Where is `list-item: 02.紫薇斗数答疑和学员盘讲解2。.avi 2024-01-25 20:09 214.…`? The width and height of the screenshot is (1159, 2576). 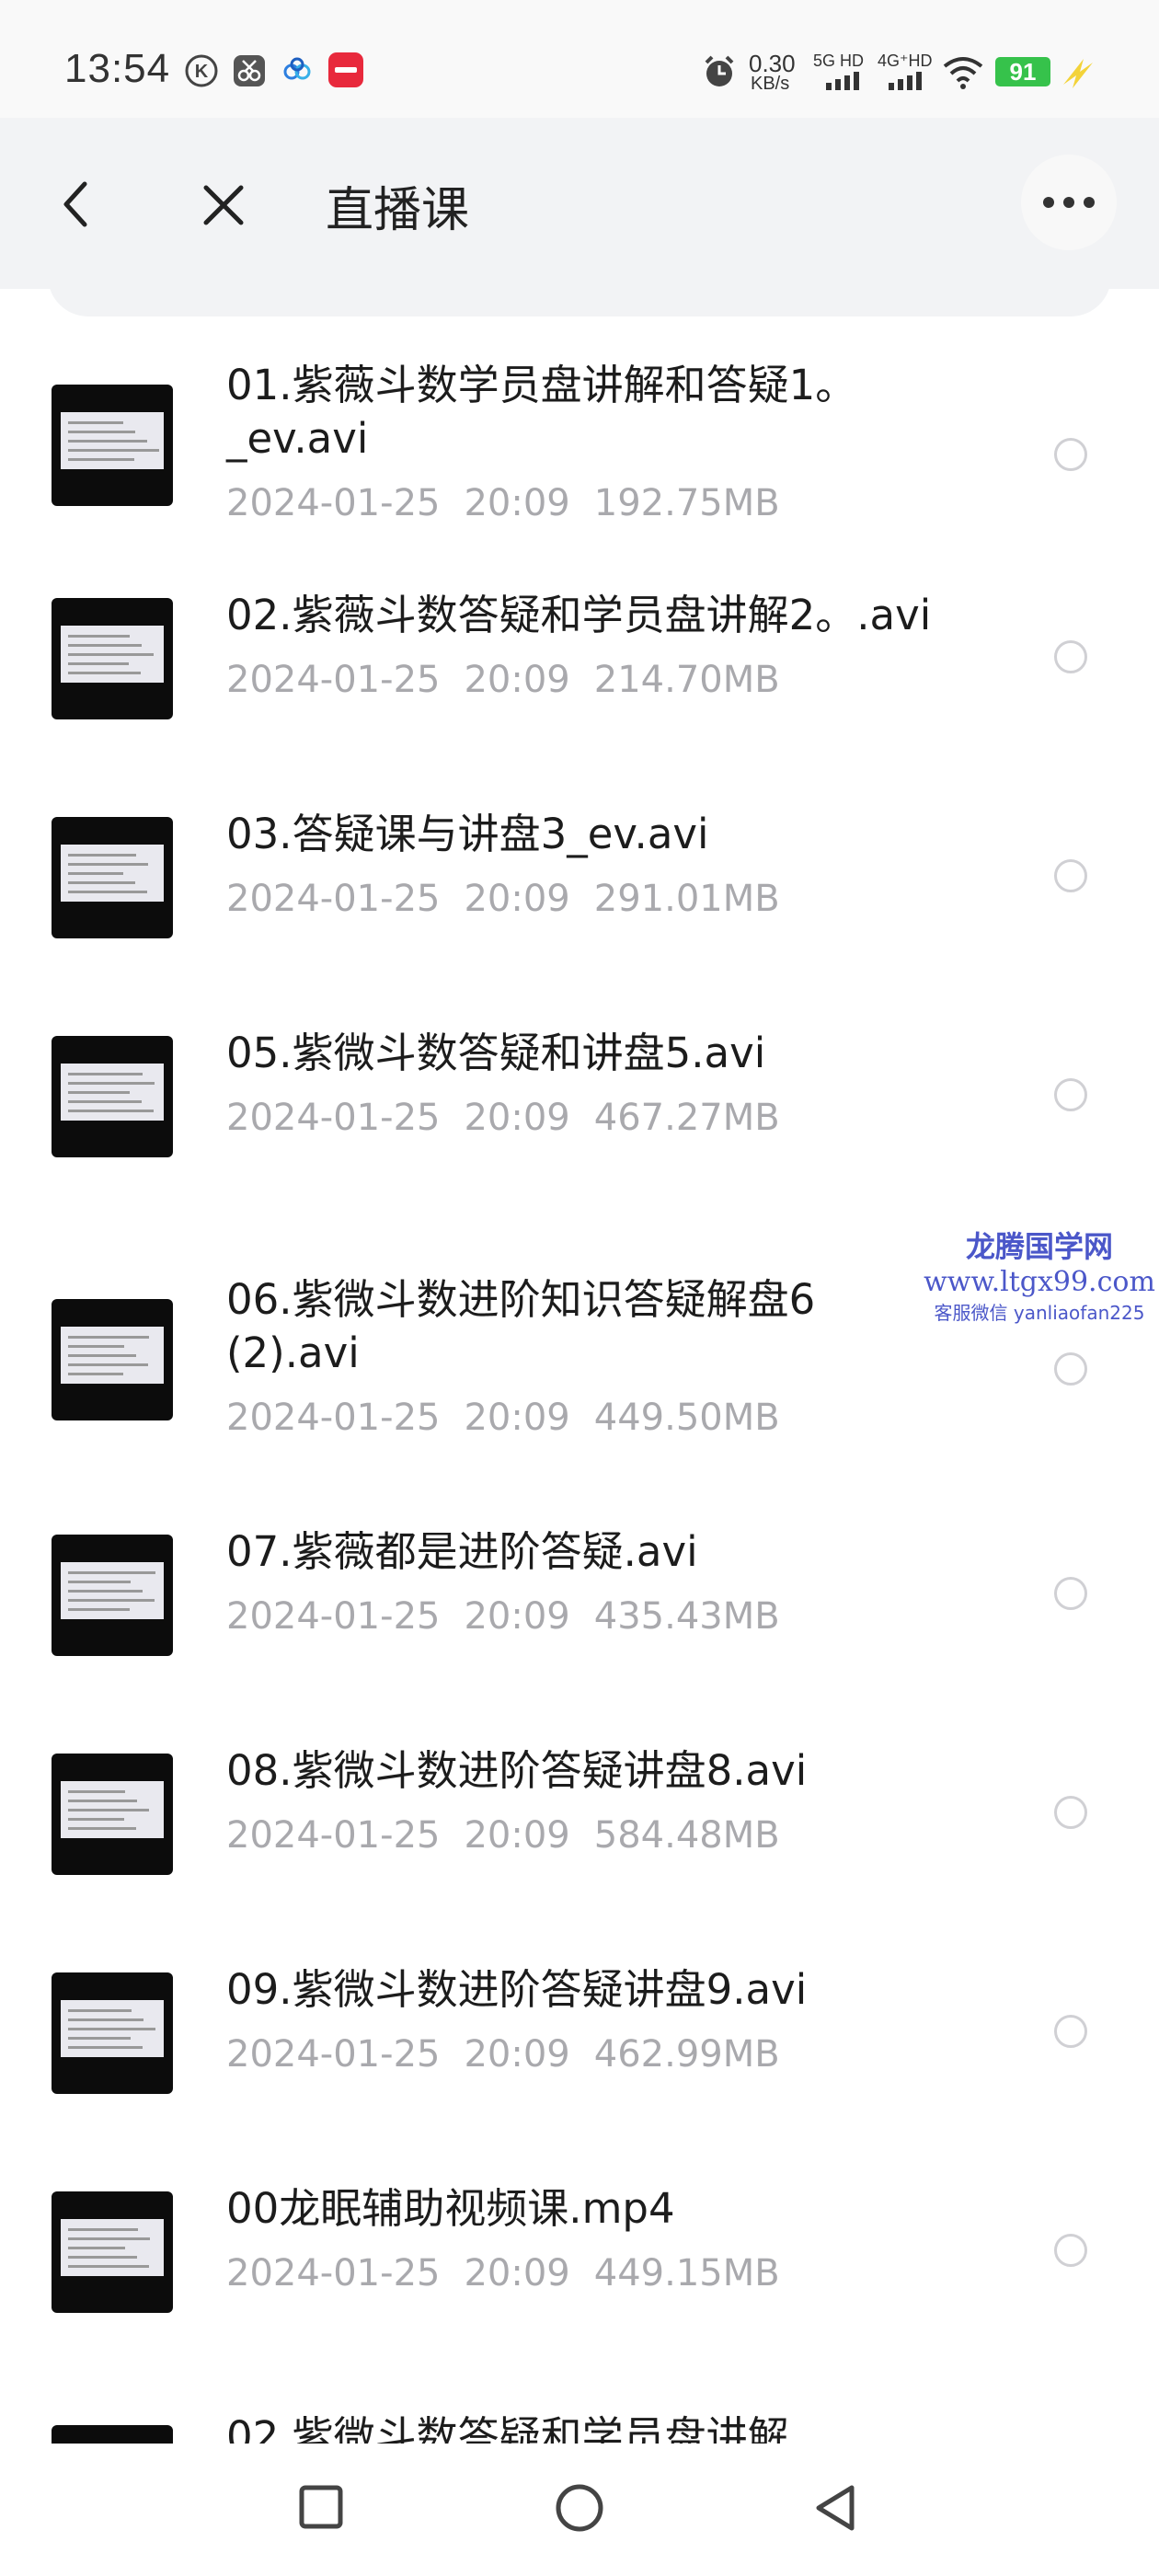 list-item: 02.紫薇斗数答疑和学员盘讲解2。.avi 2024-01-25 20:09 214.… is located at coordinates (579, 658).